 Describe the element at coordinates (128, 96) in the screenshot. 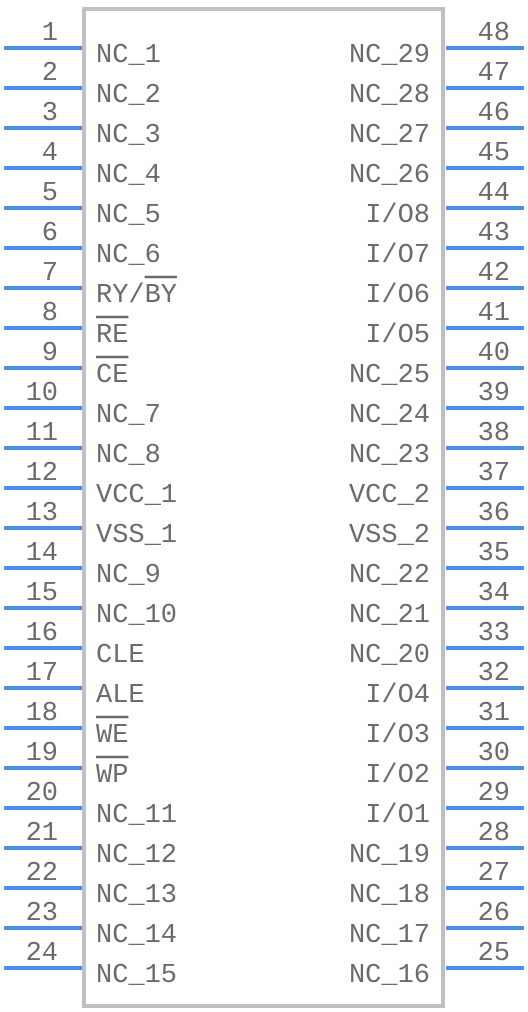

I see `pin-name: NC_2` at that location.